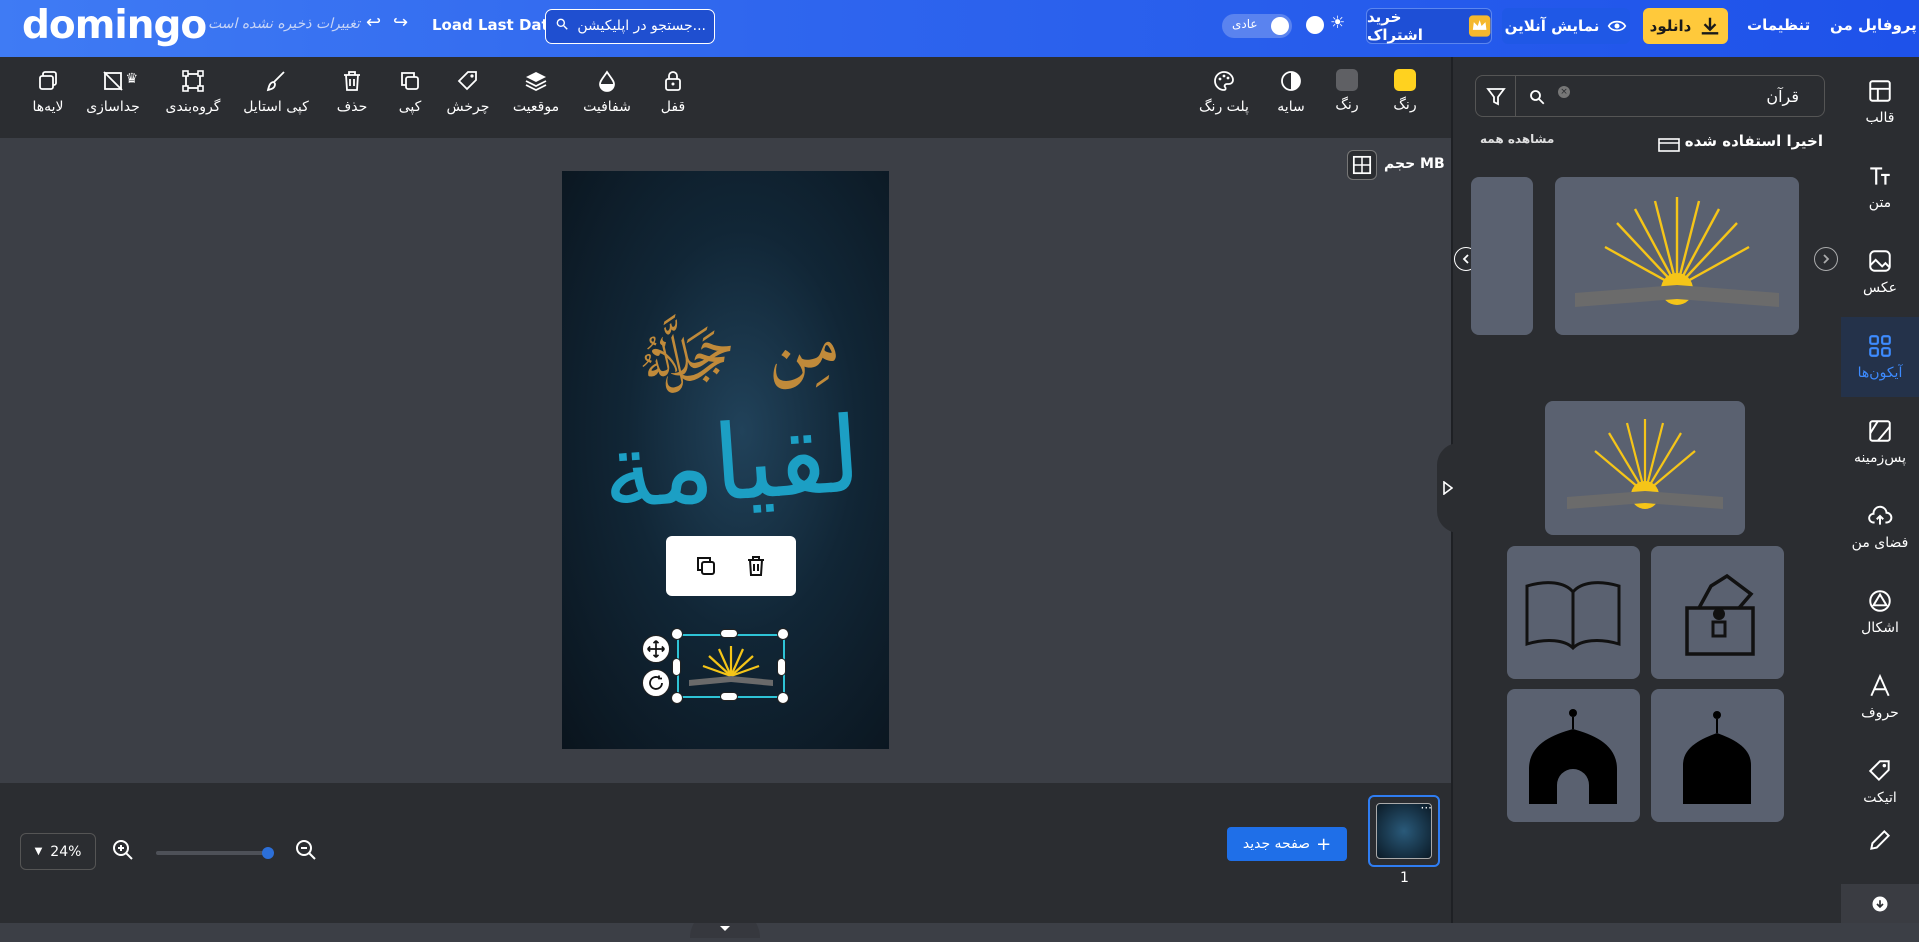  What do you see at coordinates (1224, 92) in the screenshot?
I see `palette-tool: پلت رنگ` at bounding box center [1224, 92].